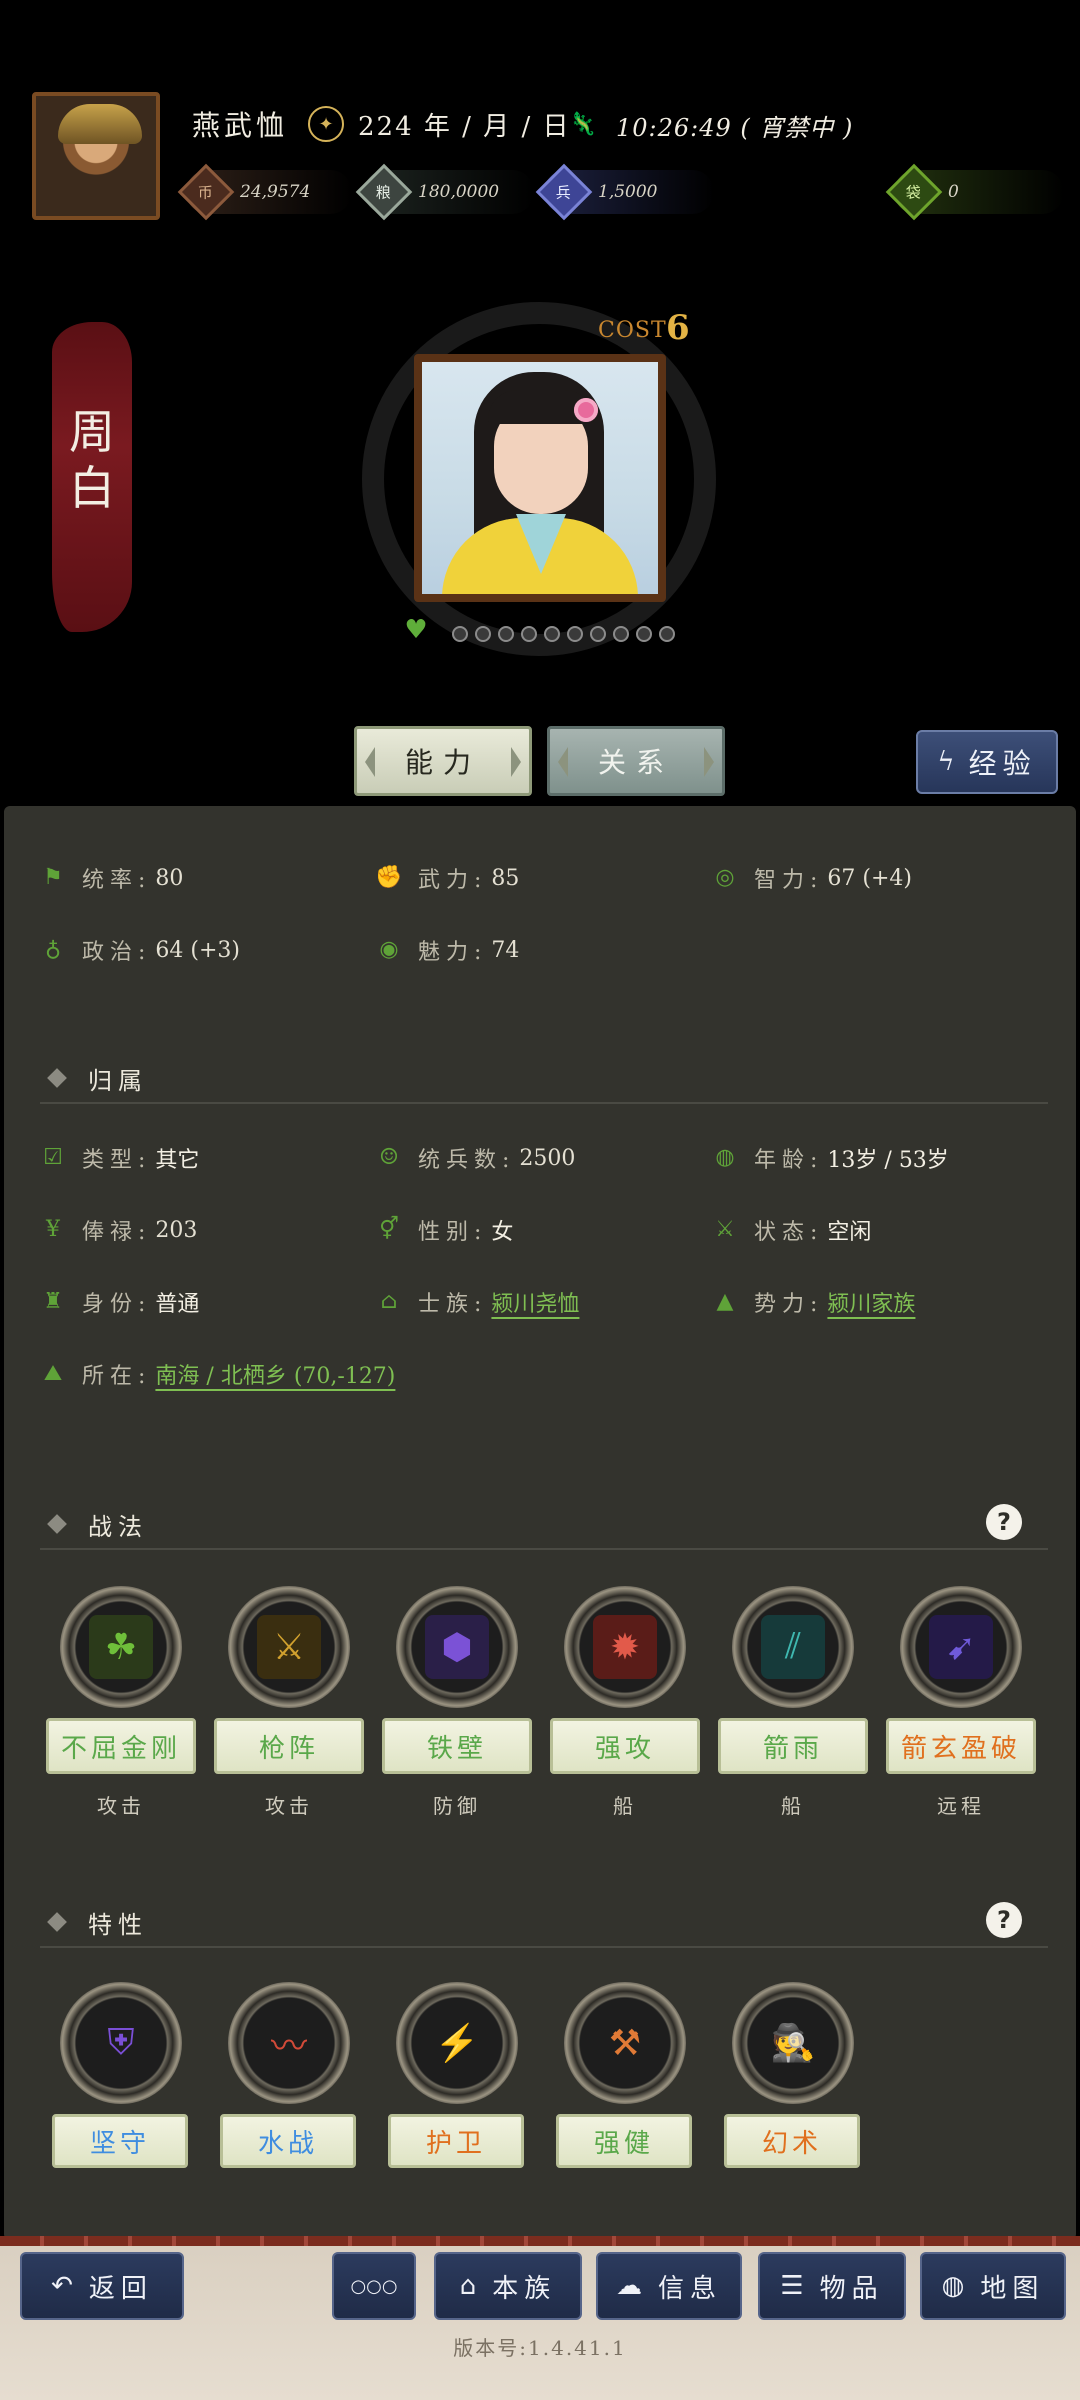 The width and height of the screenshot is (1080, 2400). I want to click on tactic-name: 箭玄盈破, so click(961, 1746).